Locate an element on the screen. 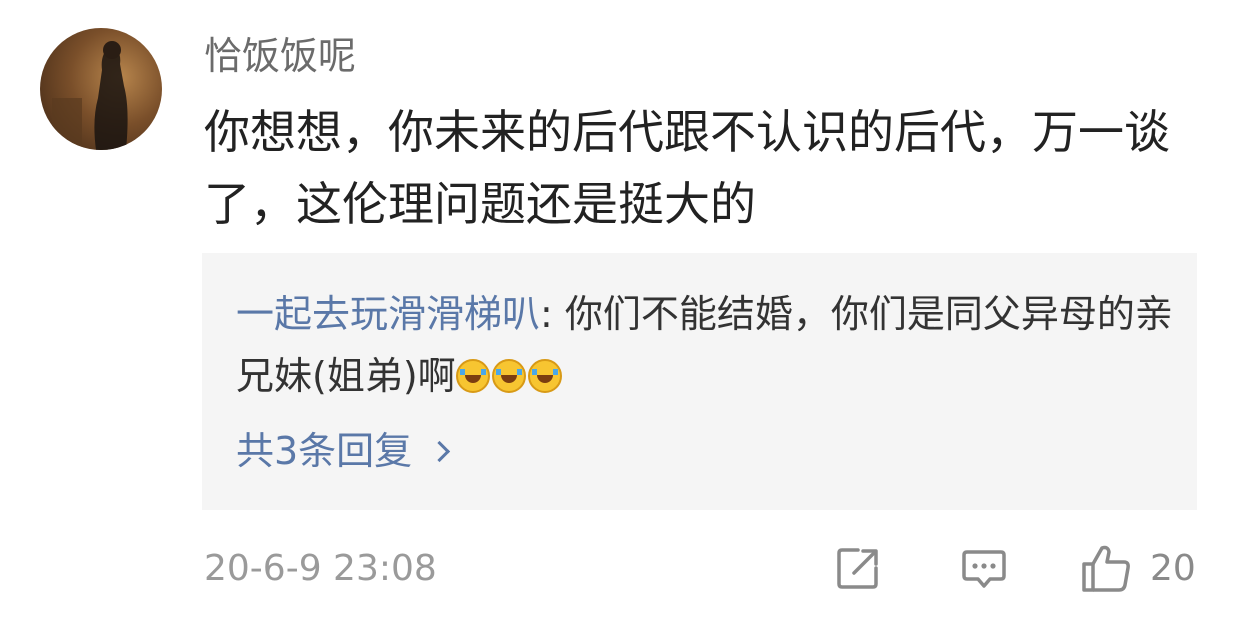 The height and width of the screenshot is (619, 1236). avatar is located at coordinates (101, 89).